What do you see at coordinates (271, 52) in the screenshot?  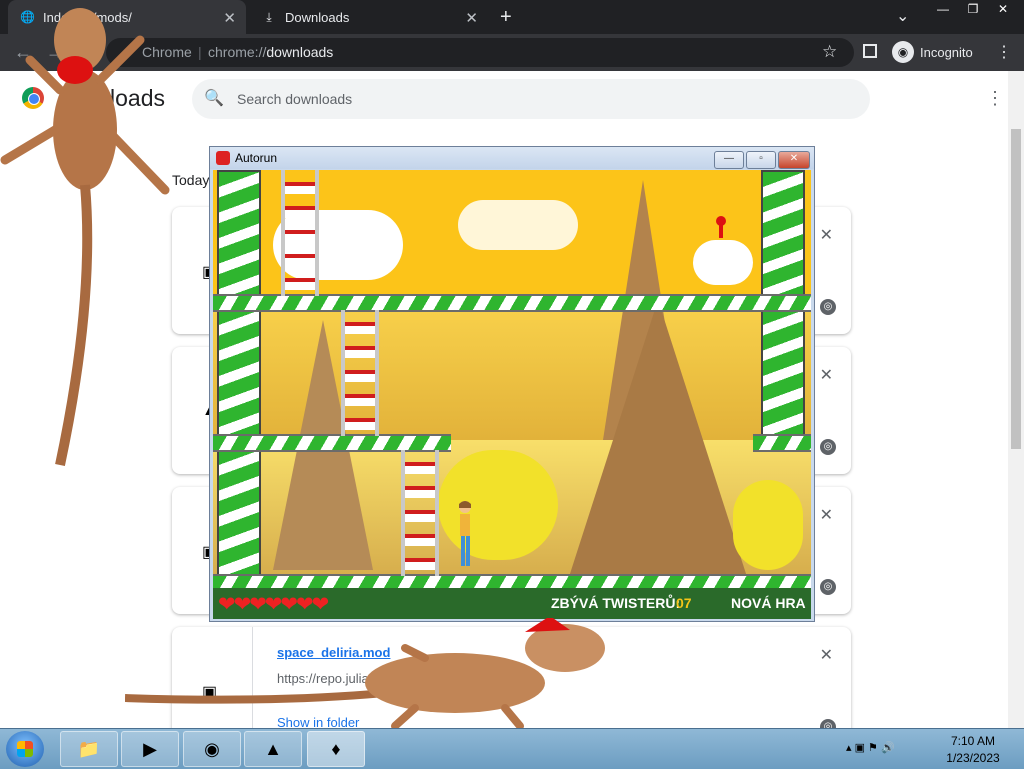 I see `url-text: chrome://downloads` at bounding box center [271, 52].